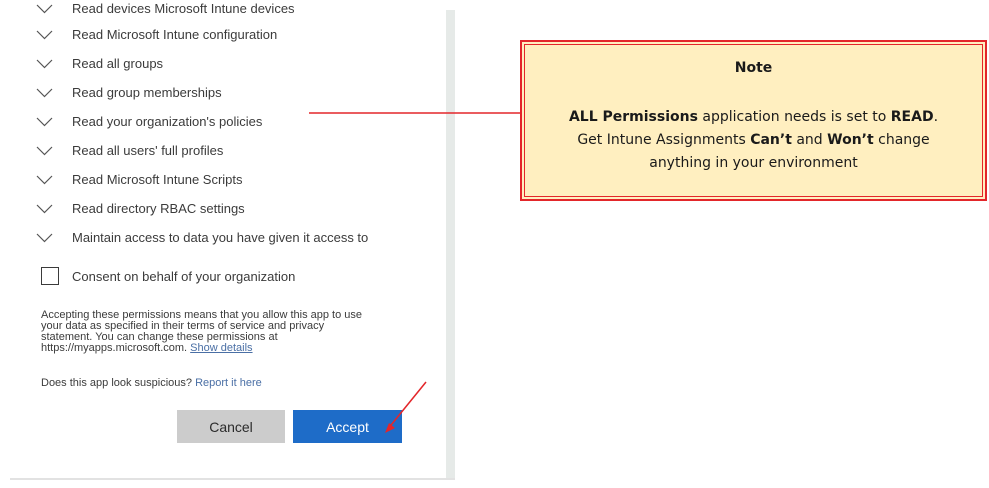  Describe the element at coordinates (221, 348) in the screenshot. I see `show-details-link: Show details` at that location.